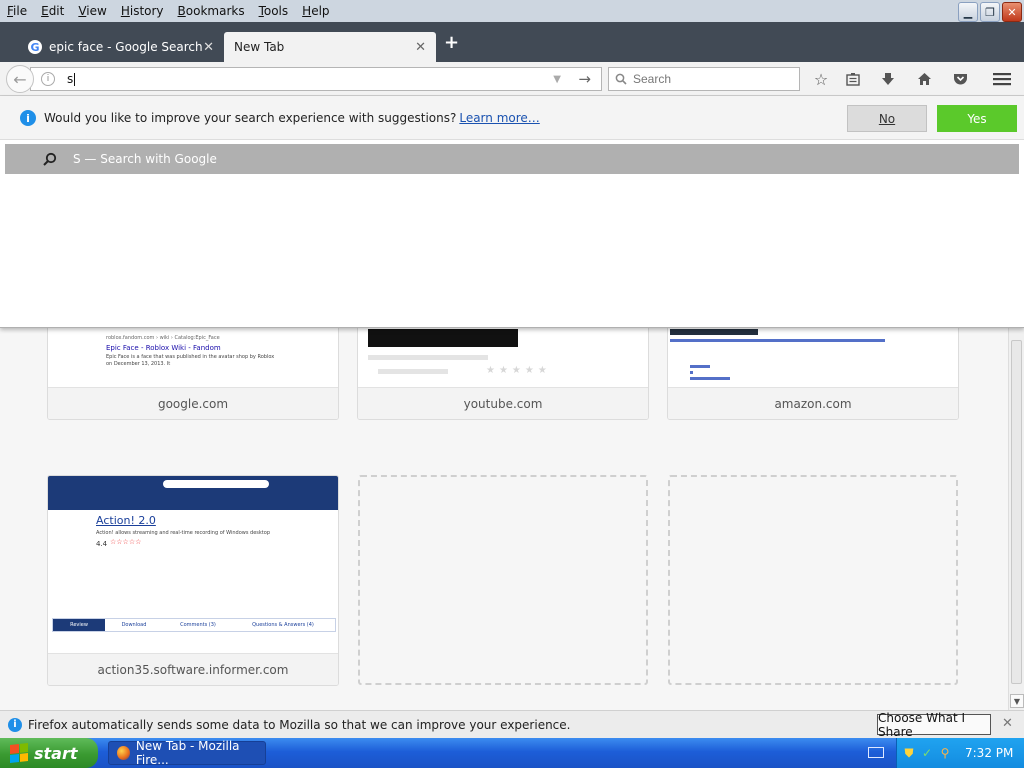 The height and width of the screenshot is (768, 1024). Describe the element at coordinates (1017, 701) in the screenshot. I see `scroll-down-arrow-icon: ▼` at that location.